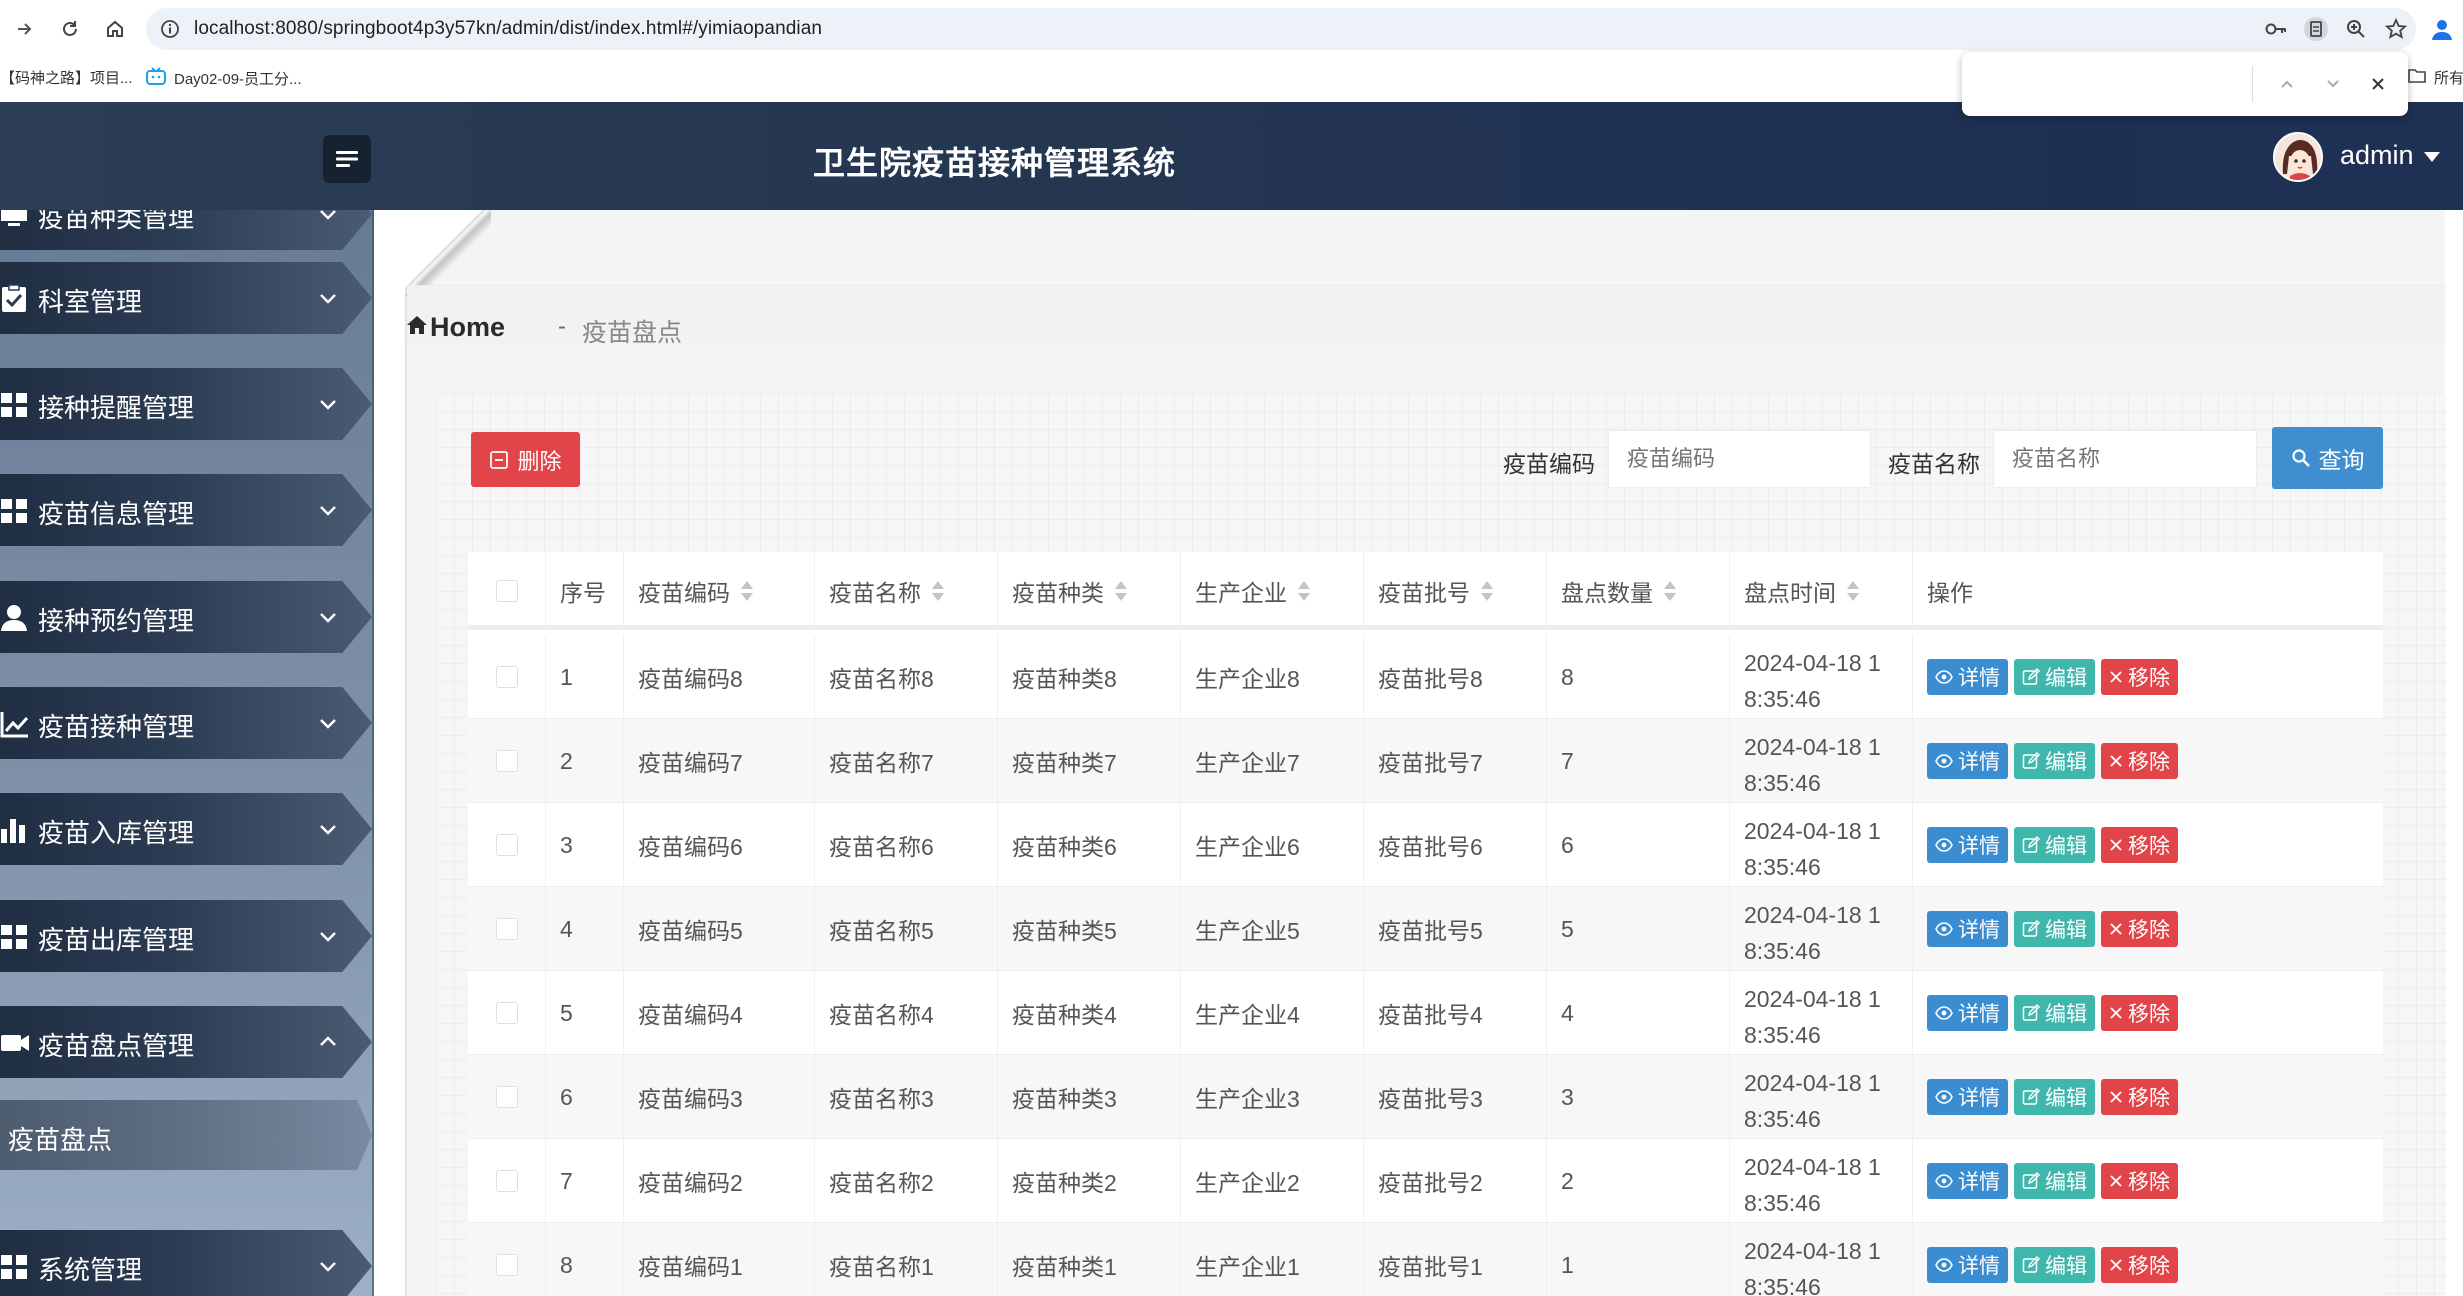 The width and height of the screenshot is (2463, 1296). I want to click on sidebar-item-appointment: 接种预约管理, so click(186, 617).